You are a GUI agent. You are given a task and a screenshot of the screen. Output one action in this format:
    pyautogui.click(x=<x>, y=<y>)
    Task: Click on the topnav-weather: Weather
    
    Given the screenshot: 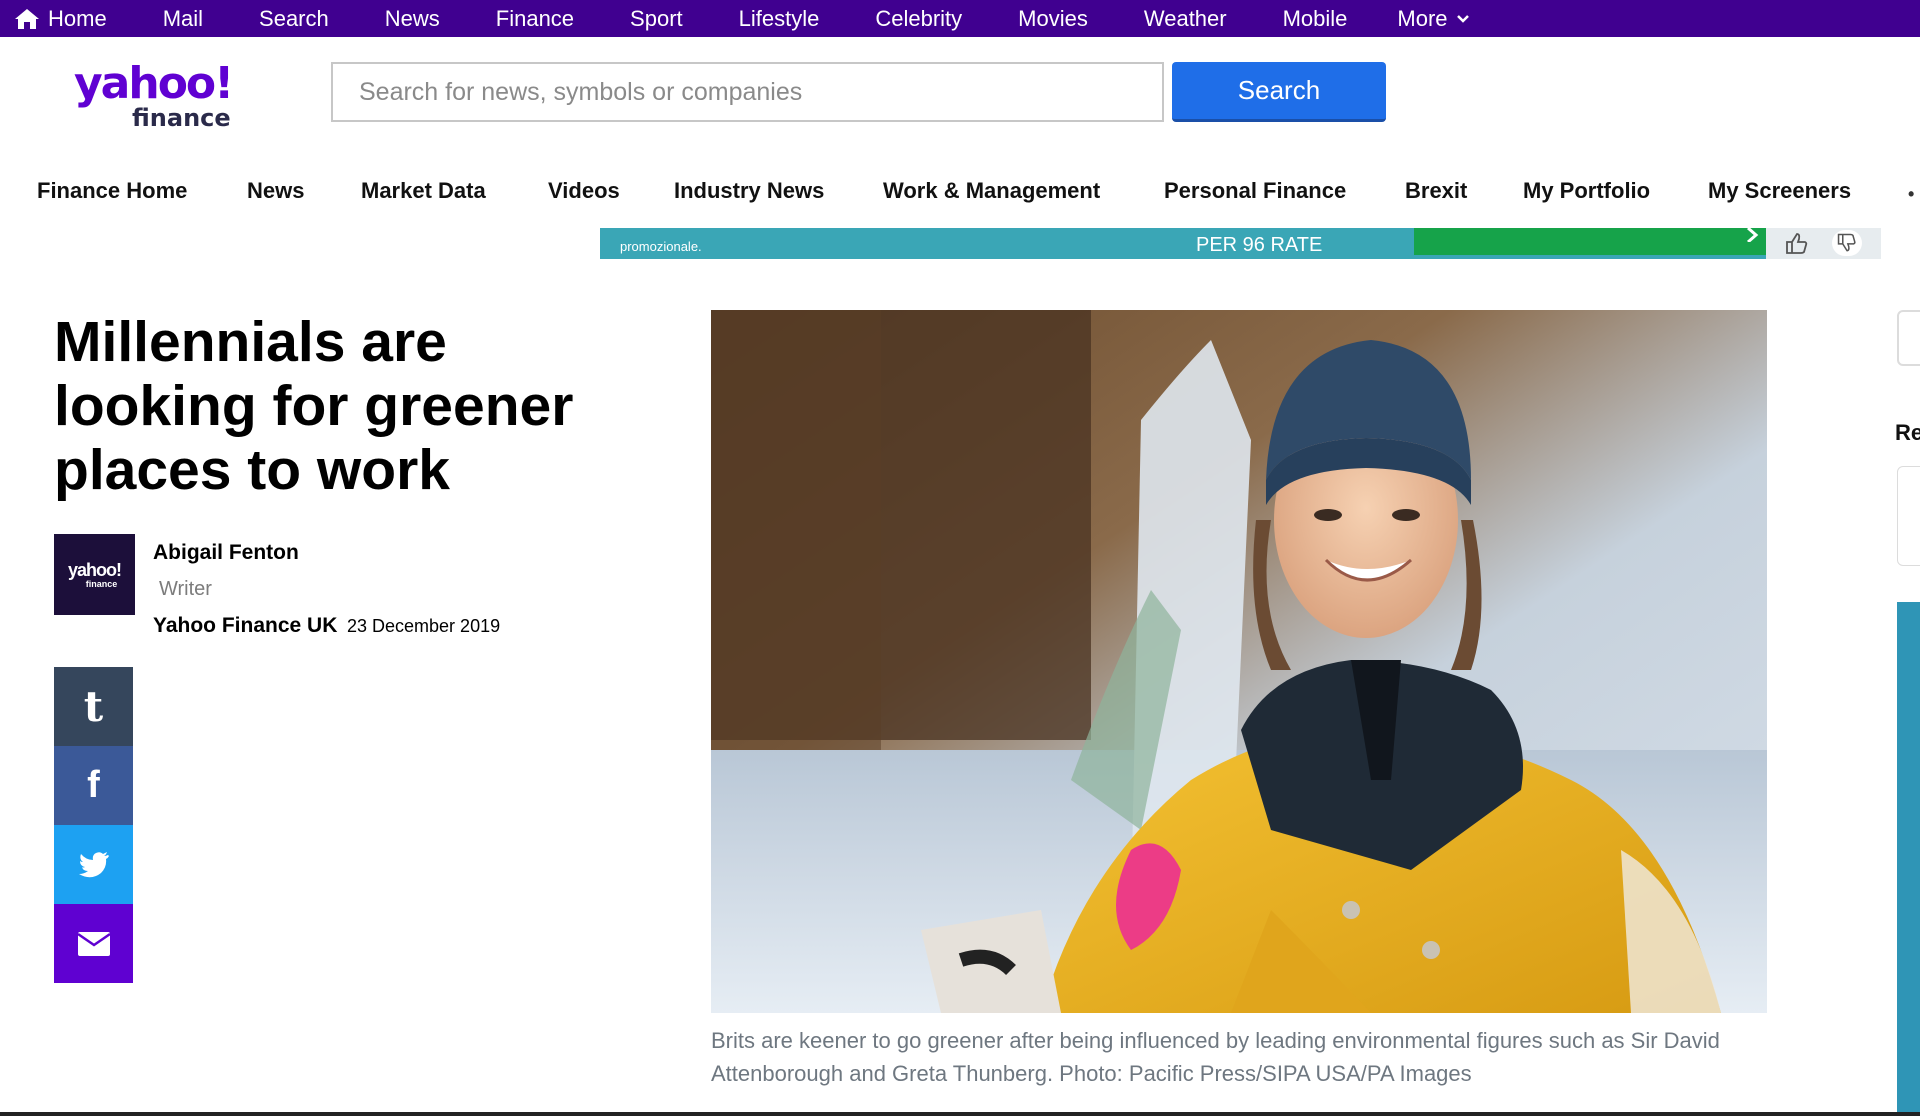 What is the action you would take?
    pyautogui.click(x=1185, y=18)
    